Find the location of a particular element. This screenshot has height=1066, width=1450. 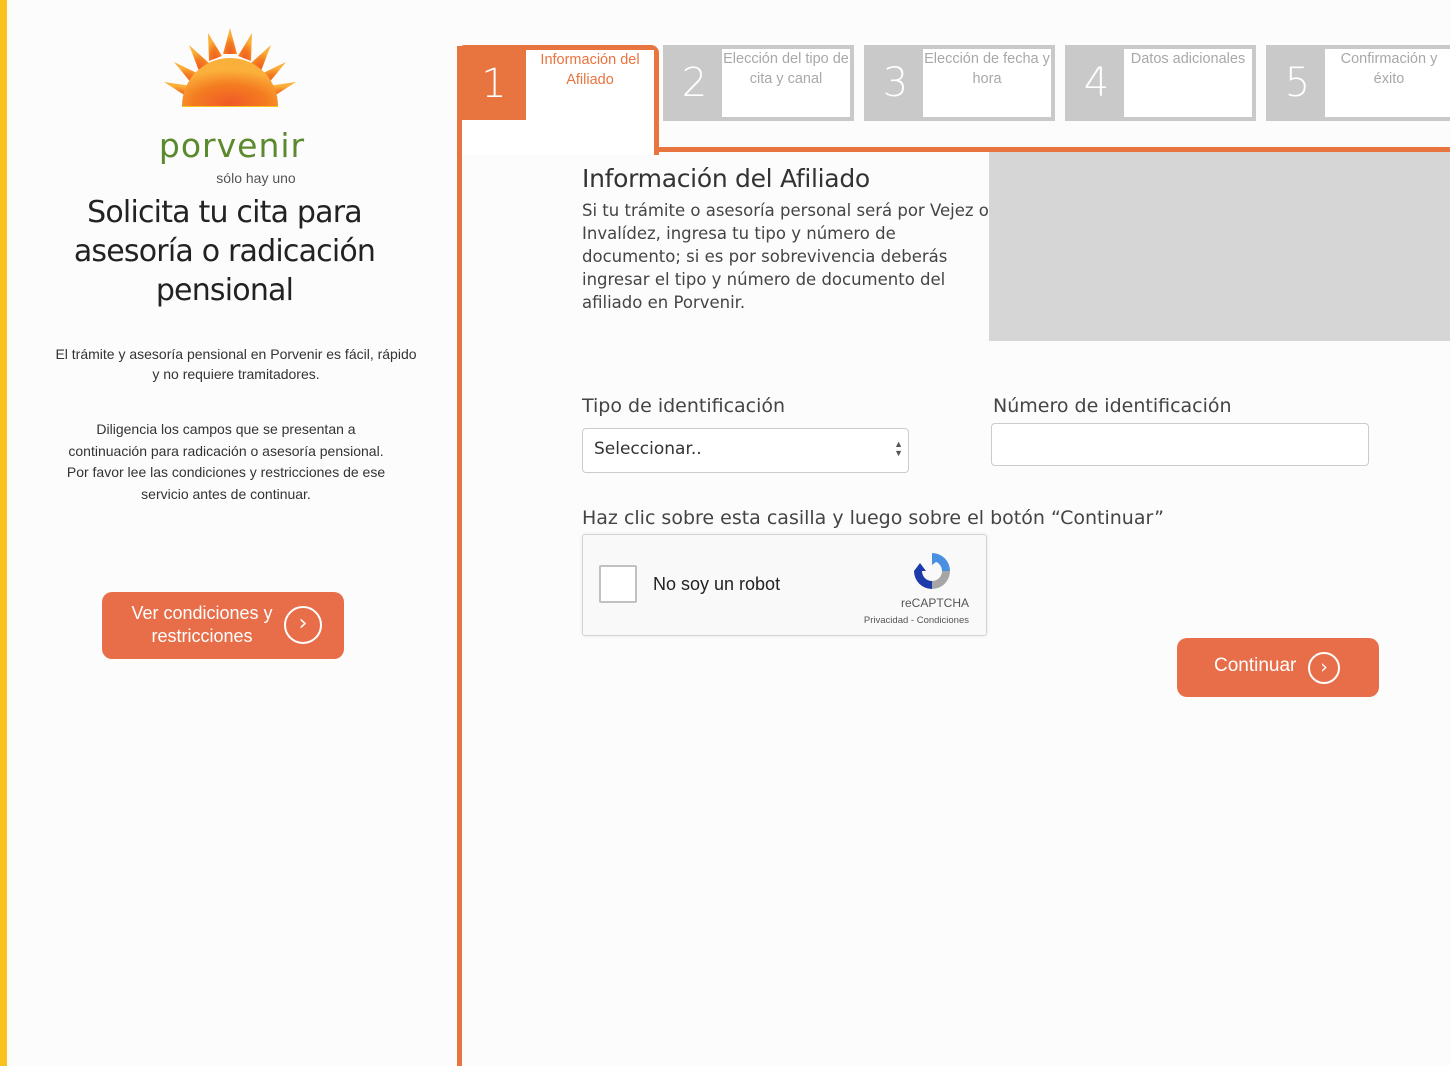

form-title: Información del Afiliado is located at coordinates (726, 178).